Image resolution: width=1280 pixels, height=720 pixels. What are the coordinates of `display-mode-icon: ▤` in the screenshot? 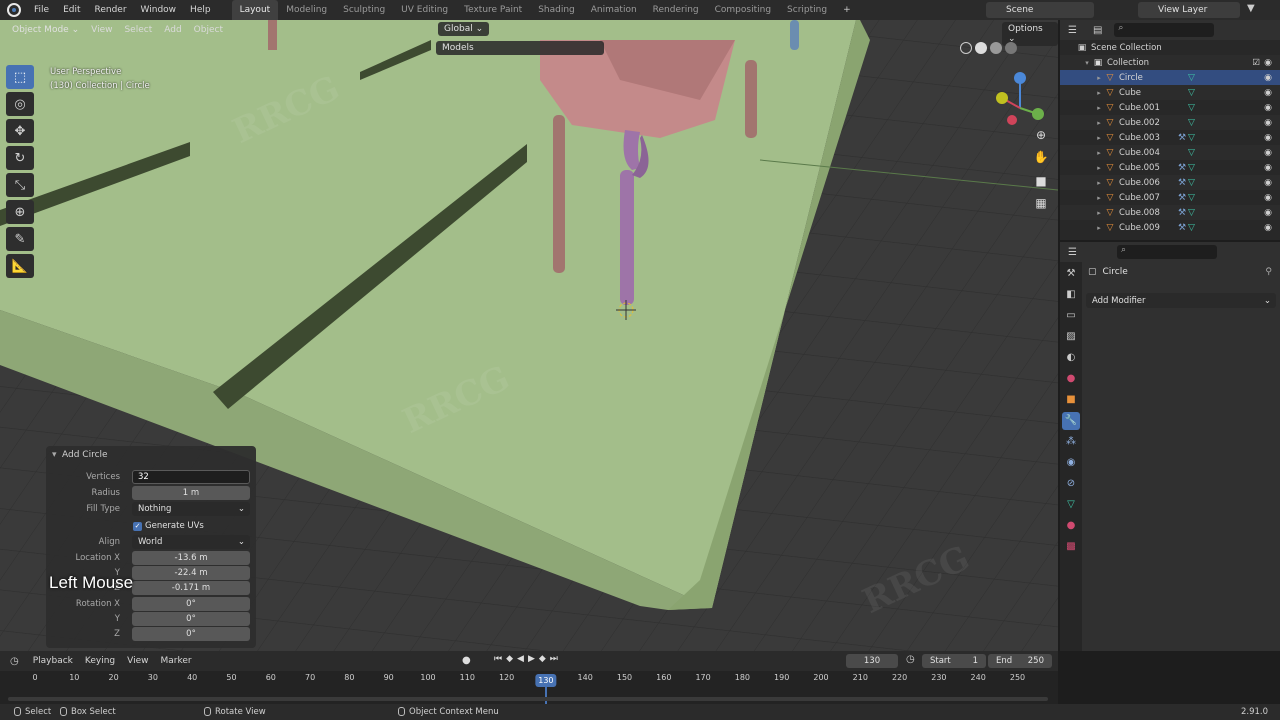 It's located at (1097, 30).